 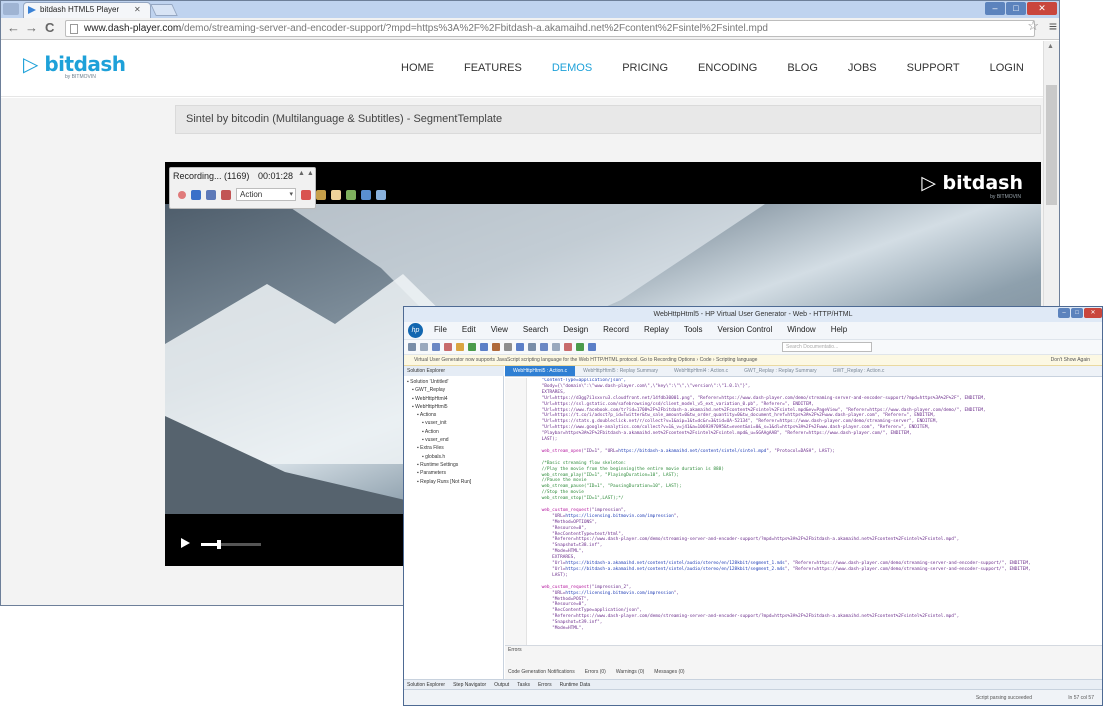 I want to click on back-icon: ←, so click(x=13, y=28).